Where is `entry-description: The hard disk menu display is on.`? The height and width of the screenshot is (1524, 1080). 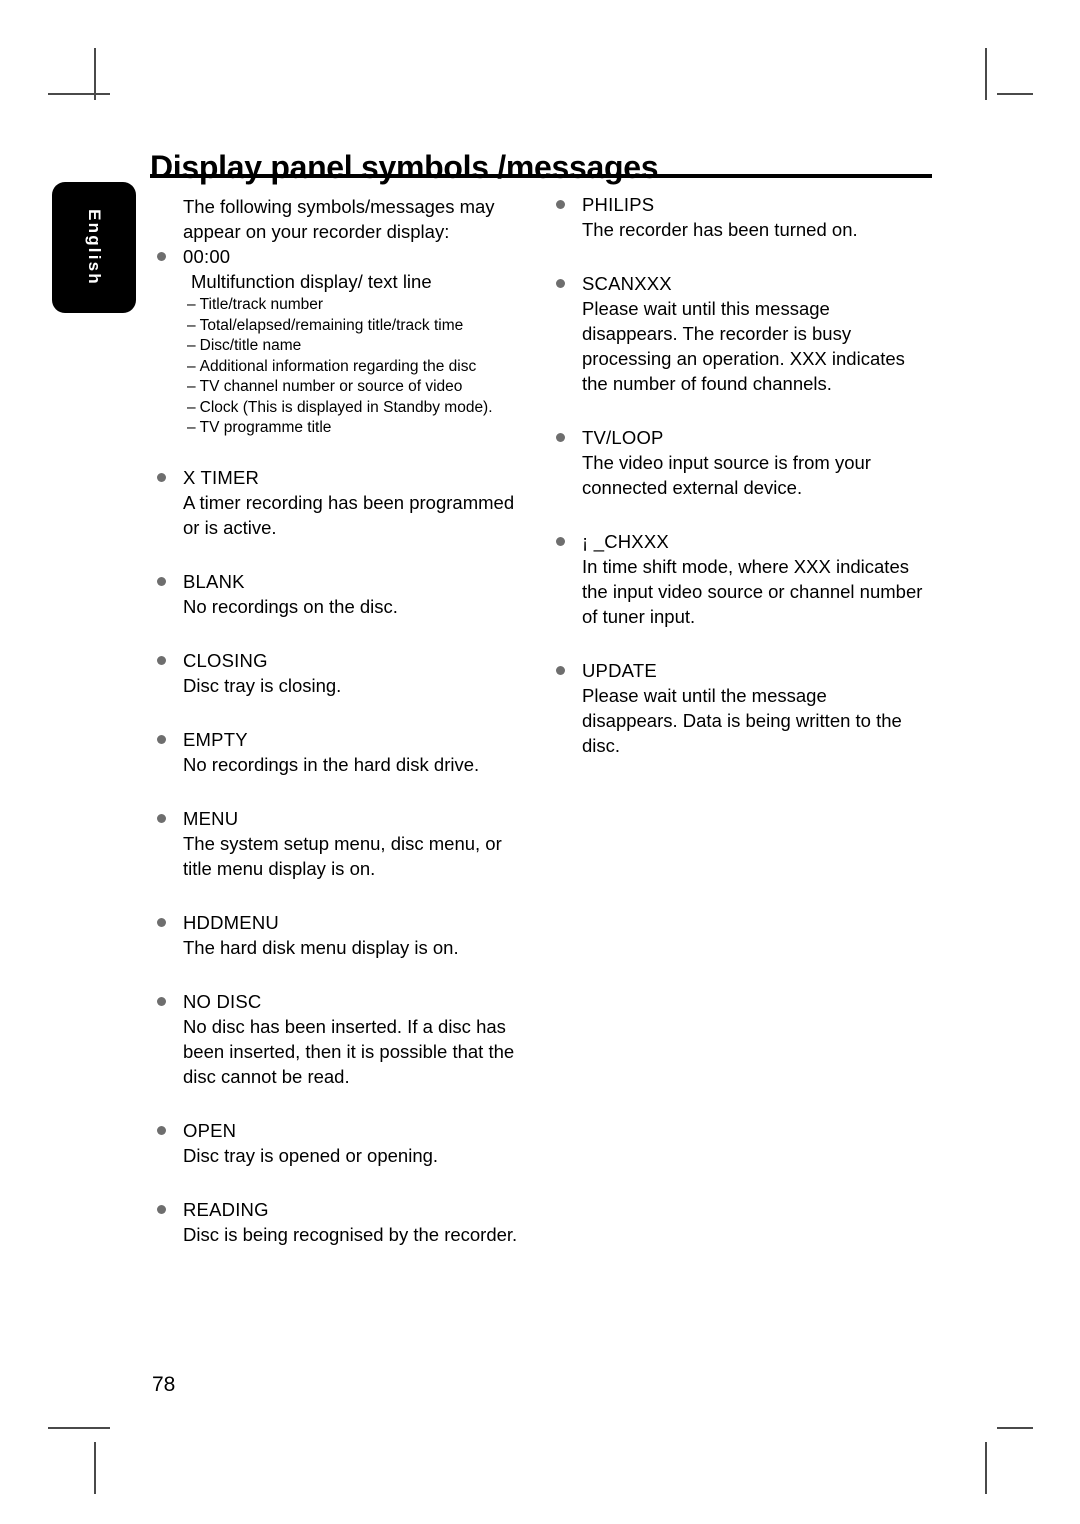 entry-description: The hard disk menu display is on. is located at coordinates (321, 947).